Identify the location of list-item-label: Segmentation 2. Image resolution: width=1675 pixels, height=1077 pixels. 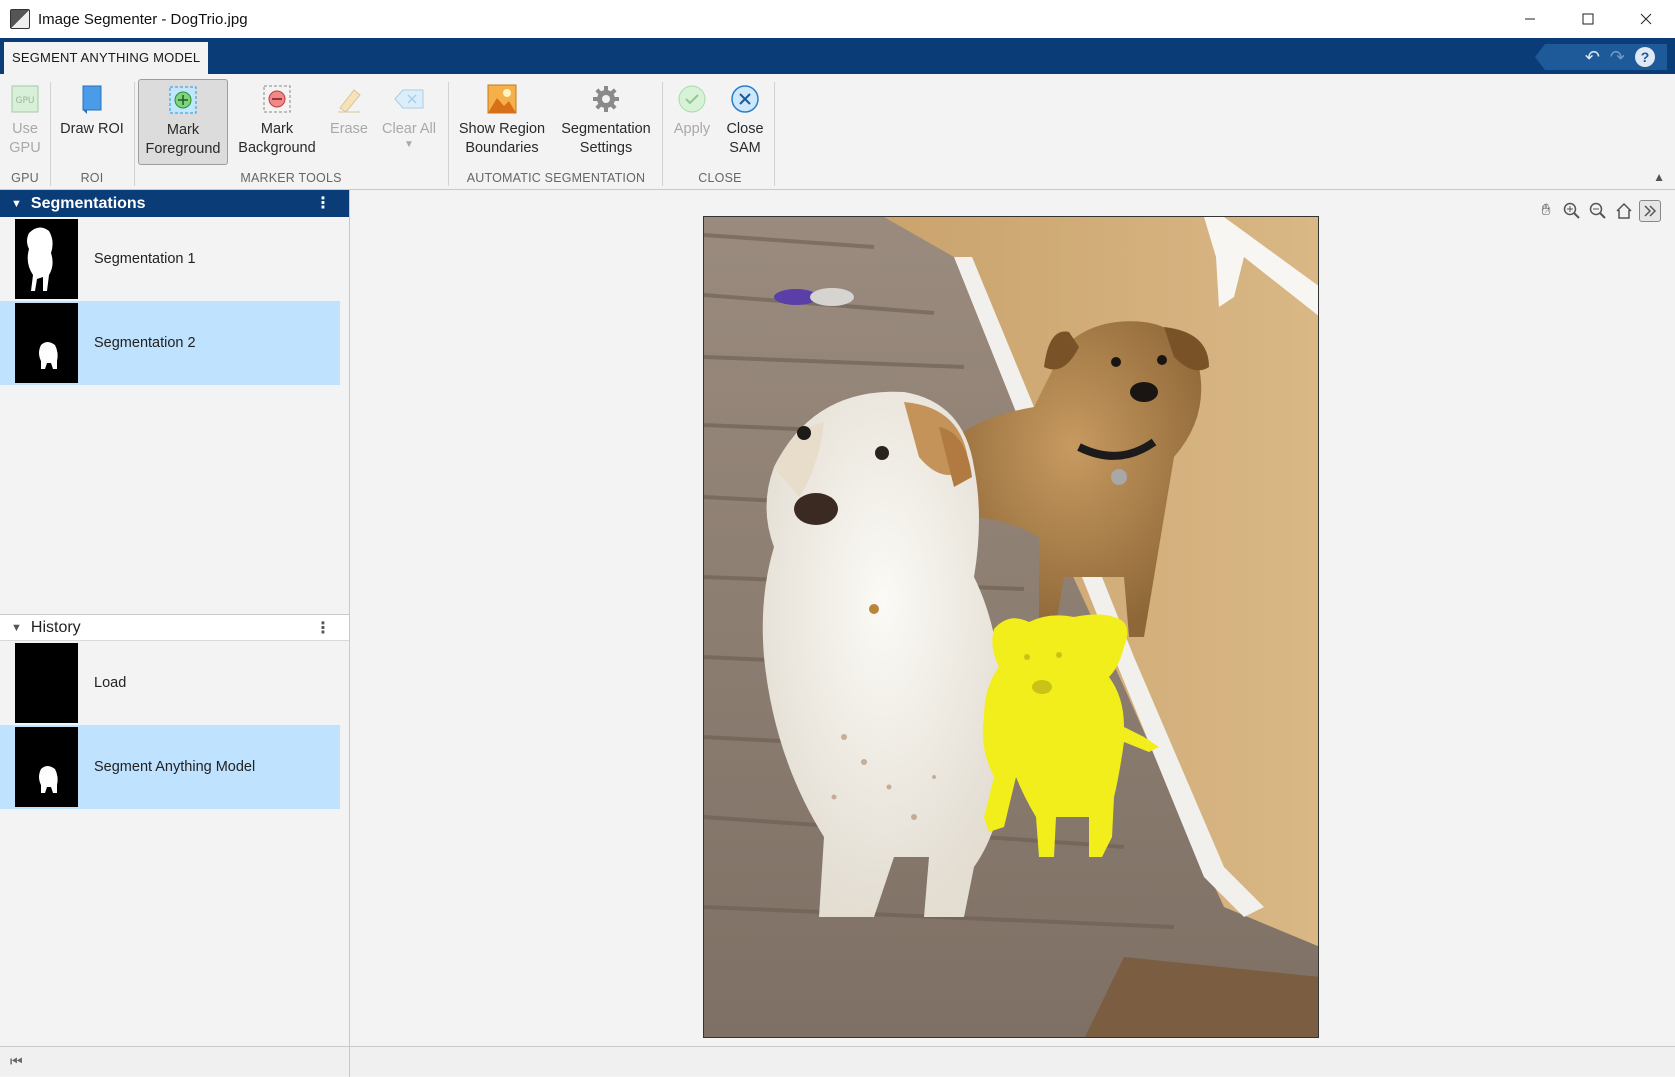
(145, 343).